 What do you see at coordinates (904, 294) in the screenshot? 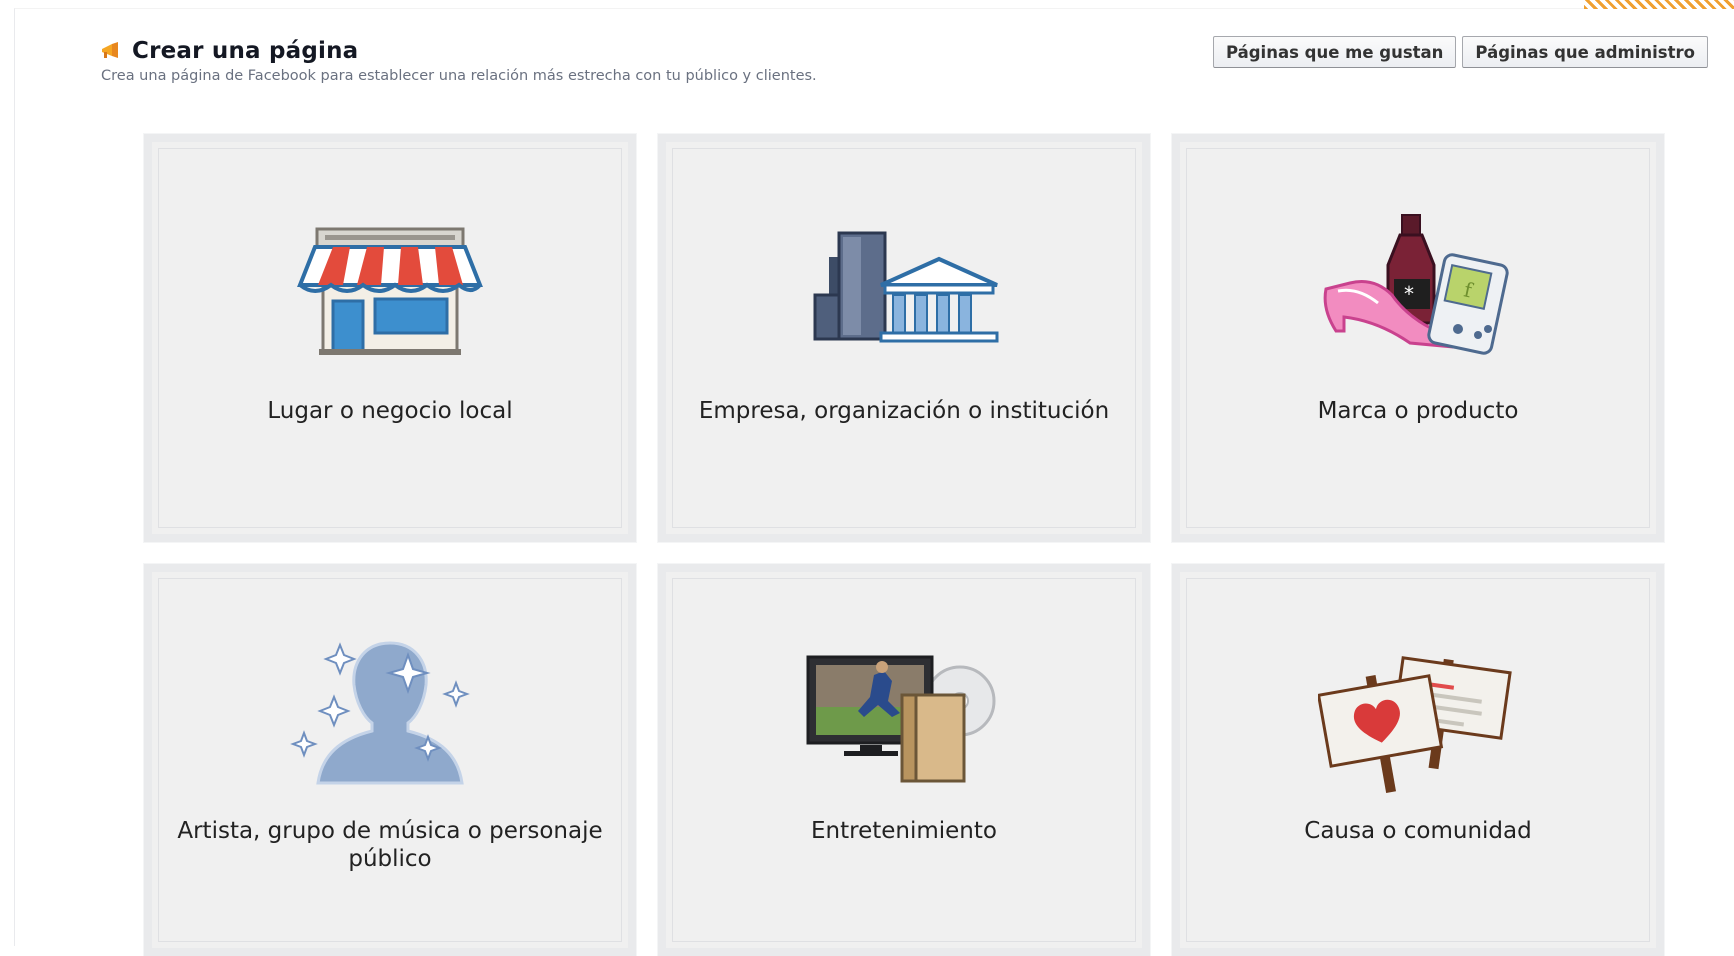
I see `building-icon` at bounding box center [904, 294].